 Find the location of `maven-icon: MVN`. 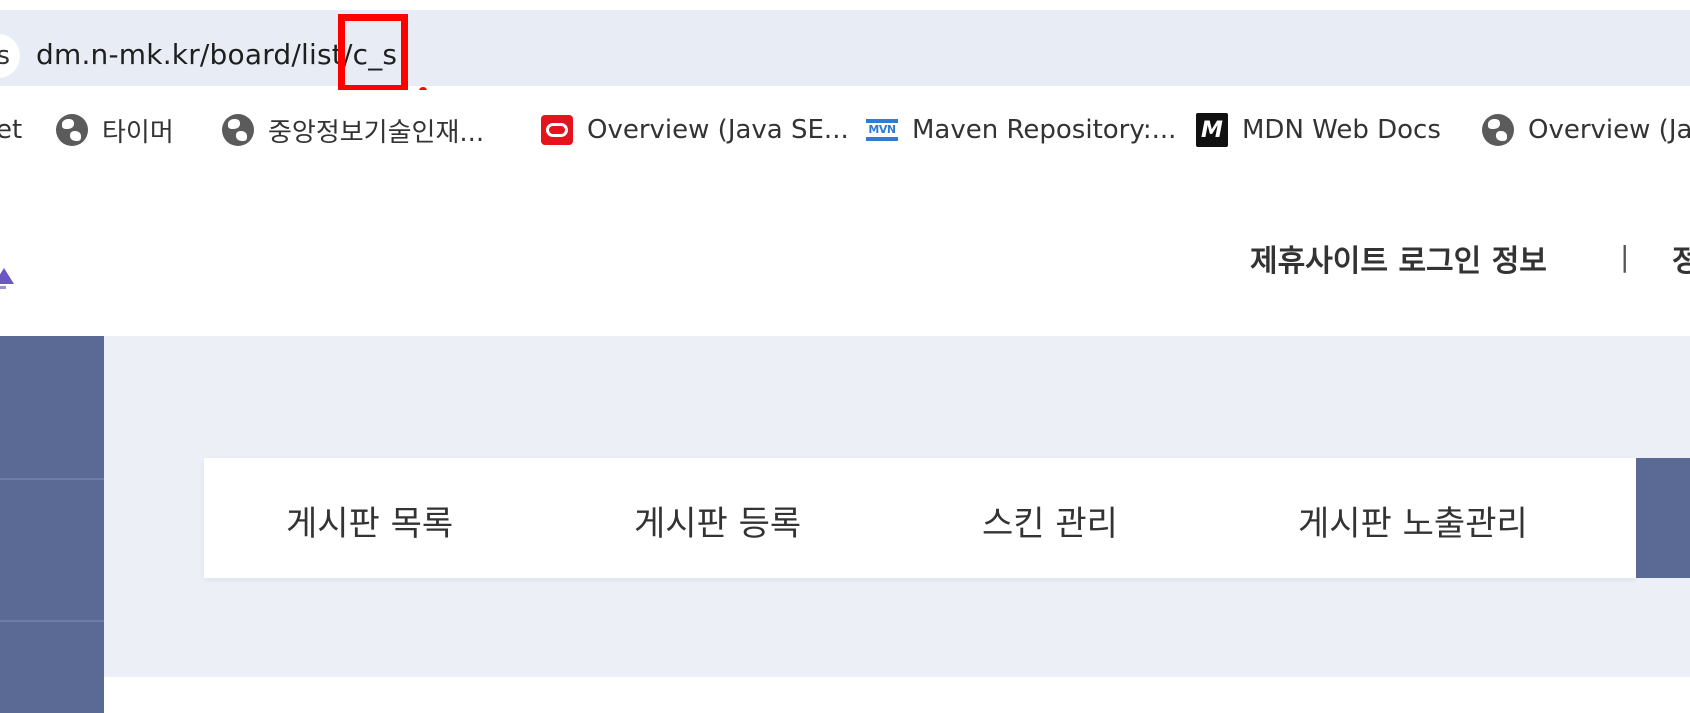

maven-icon: MVN is located at coordinates (882, 130).